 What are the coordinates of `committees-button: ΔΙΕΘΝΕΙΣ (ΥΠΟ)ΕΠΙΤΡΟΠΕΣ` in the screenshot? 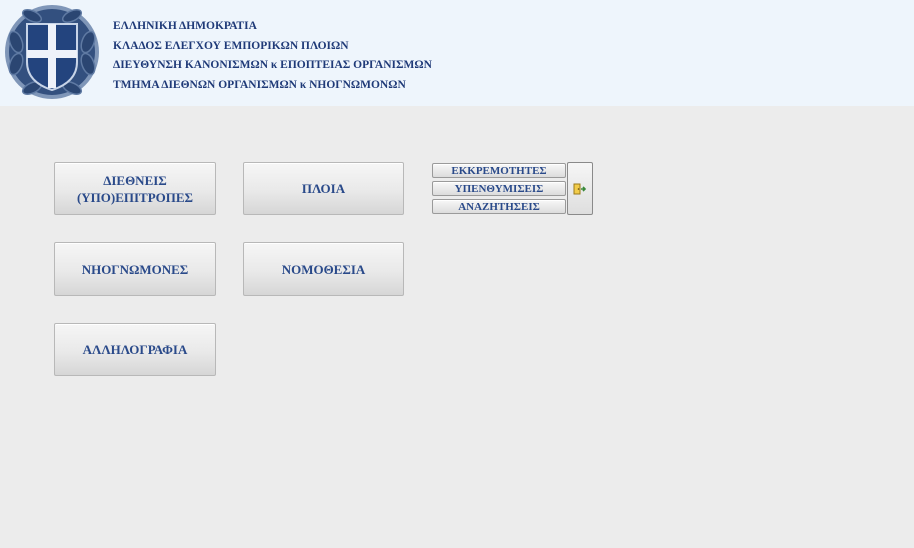 It's located at (135, 188).